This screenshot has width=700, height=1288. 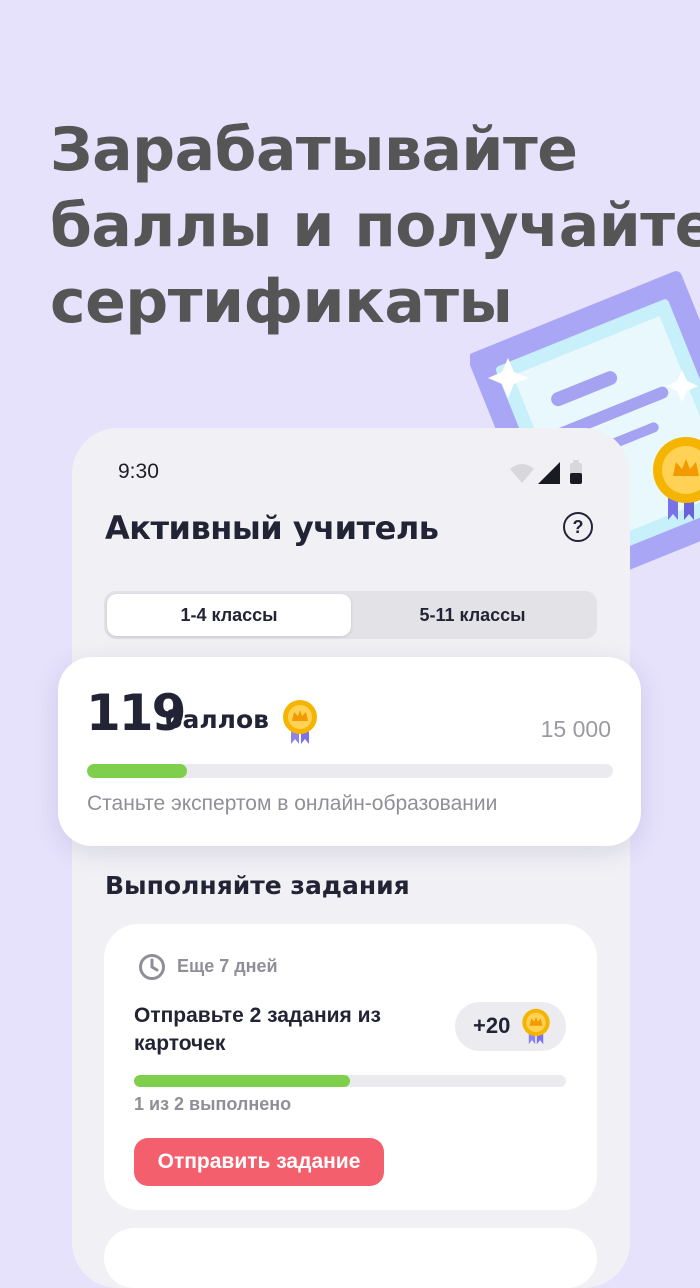 I want to click on app-title: Активный учитель, so click(x=272, y=528).